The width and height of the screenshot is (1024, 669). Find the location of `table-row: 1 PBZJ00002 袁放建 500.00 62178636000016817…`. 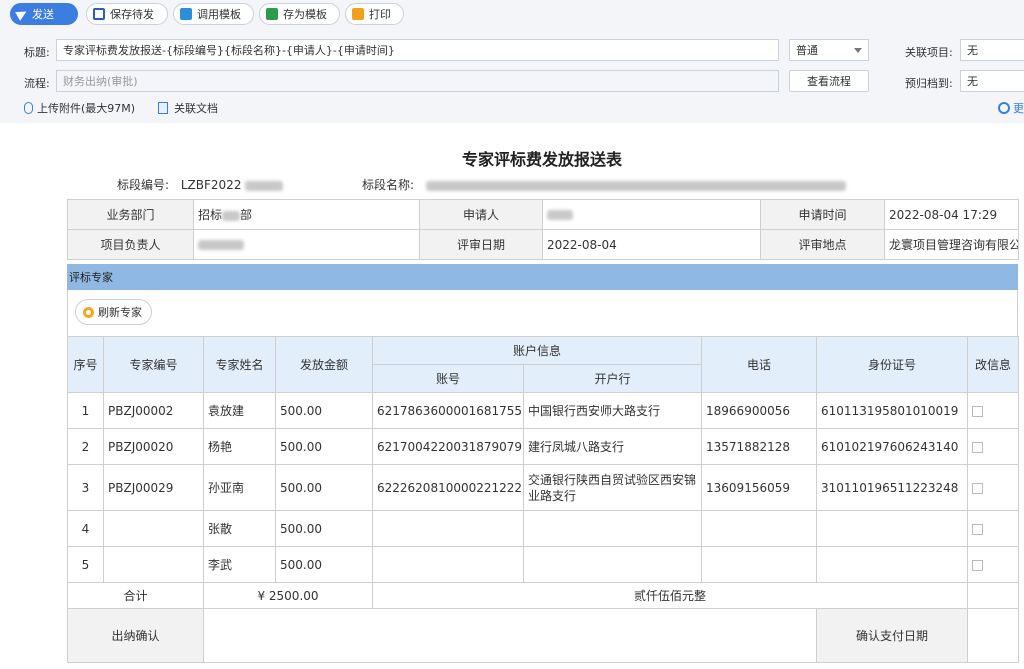

table-row: 1 PBZJ00002 袁放建 500.00 62178636000016817… is located at coordinates (543, 410).